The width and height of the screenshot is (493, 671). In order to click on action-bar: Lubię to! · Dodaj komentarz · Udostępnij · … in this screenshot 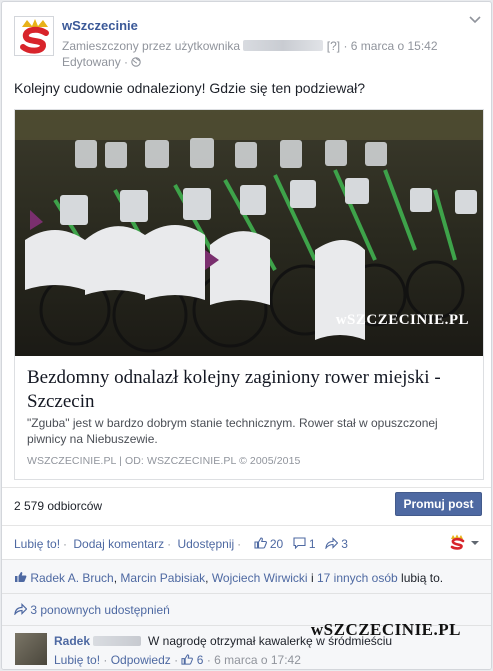, I will do `click(181, 544)`.